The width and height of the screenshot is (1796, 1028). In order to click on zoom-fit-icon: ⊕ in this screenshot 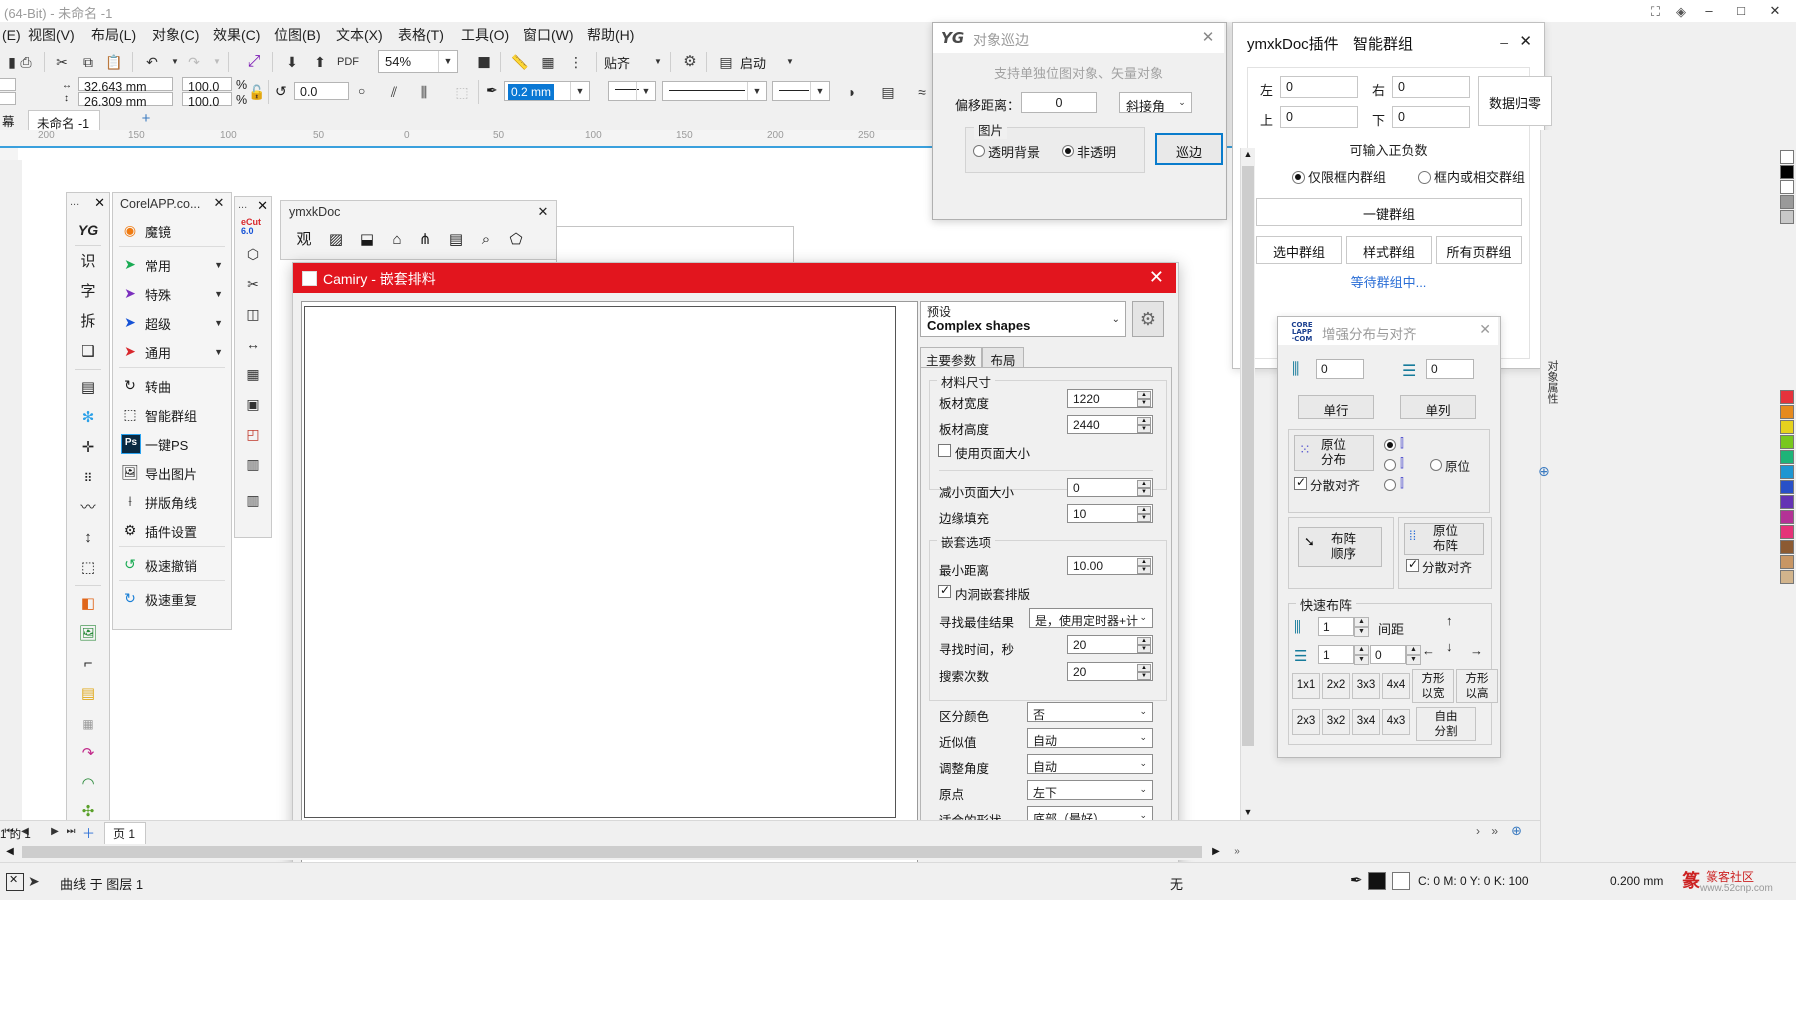, I will do `click(1516, 831)`.